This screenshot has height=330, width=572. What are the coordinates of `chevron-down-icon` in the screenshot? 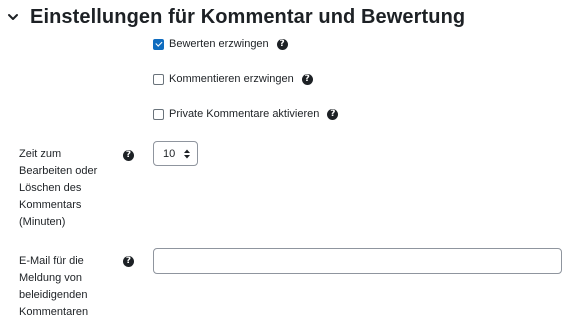 It's located at (13, 17).